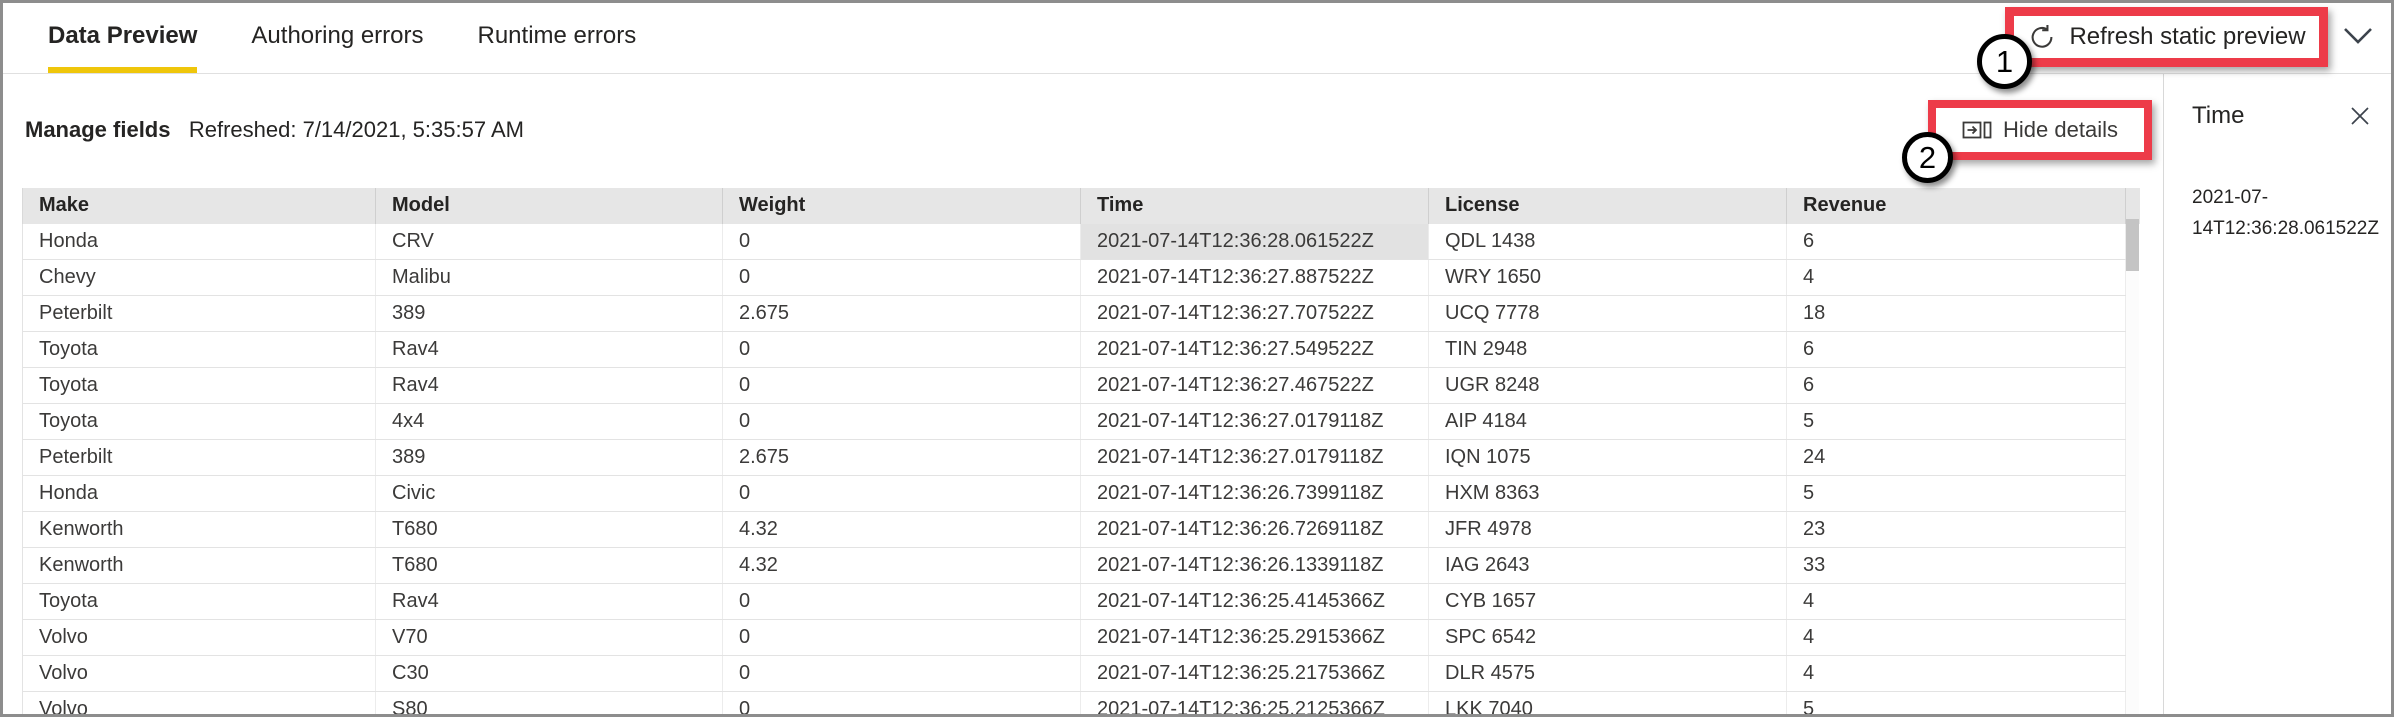  I want to click on table-cell: 2021-07-14T12:36:26.7269118Z, so click(1255, 529).